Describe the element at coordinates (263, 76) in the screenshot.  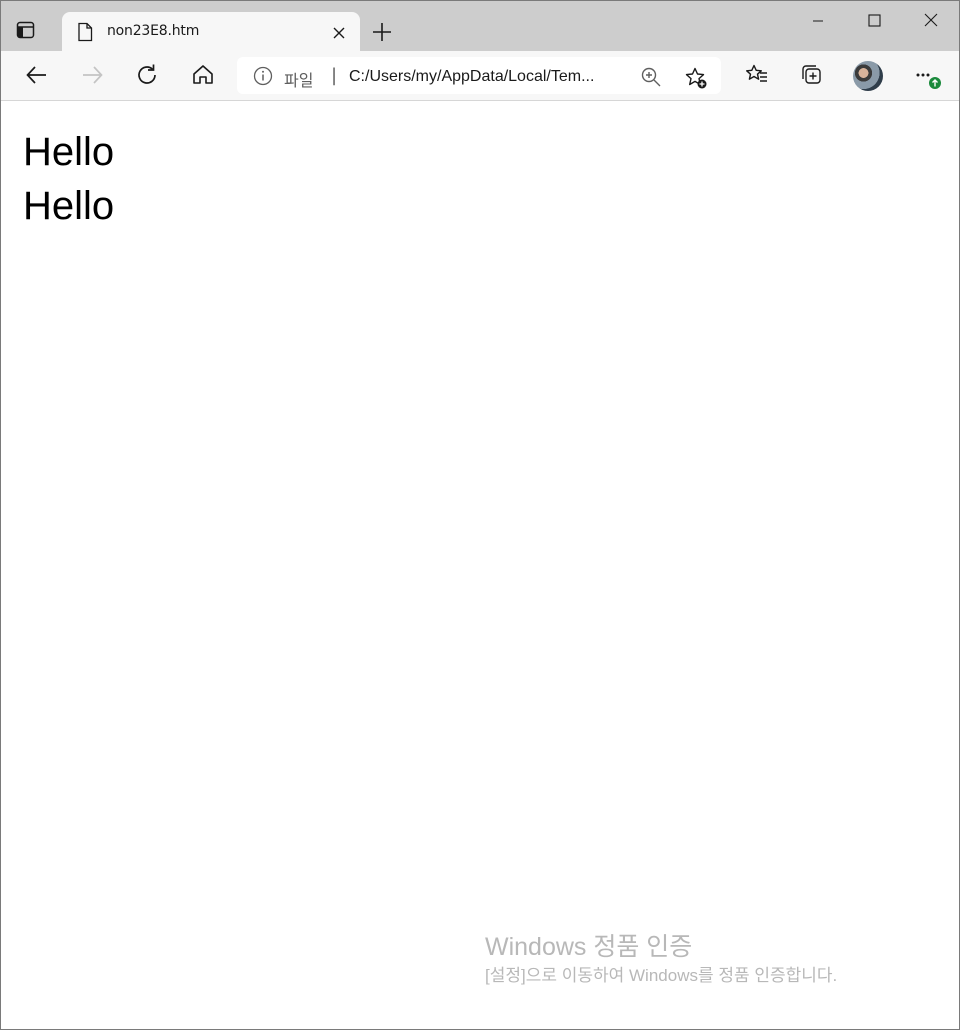
I see `info-icon` at that location.